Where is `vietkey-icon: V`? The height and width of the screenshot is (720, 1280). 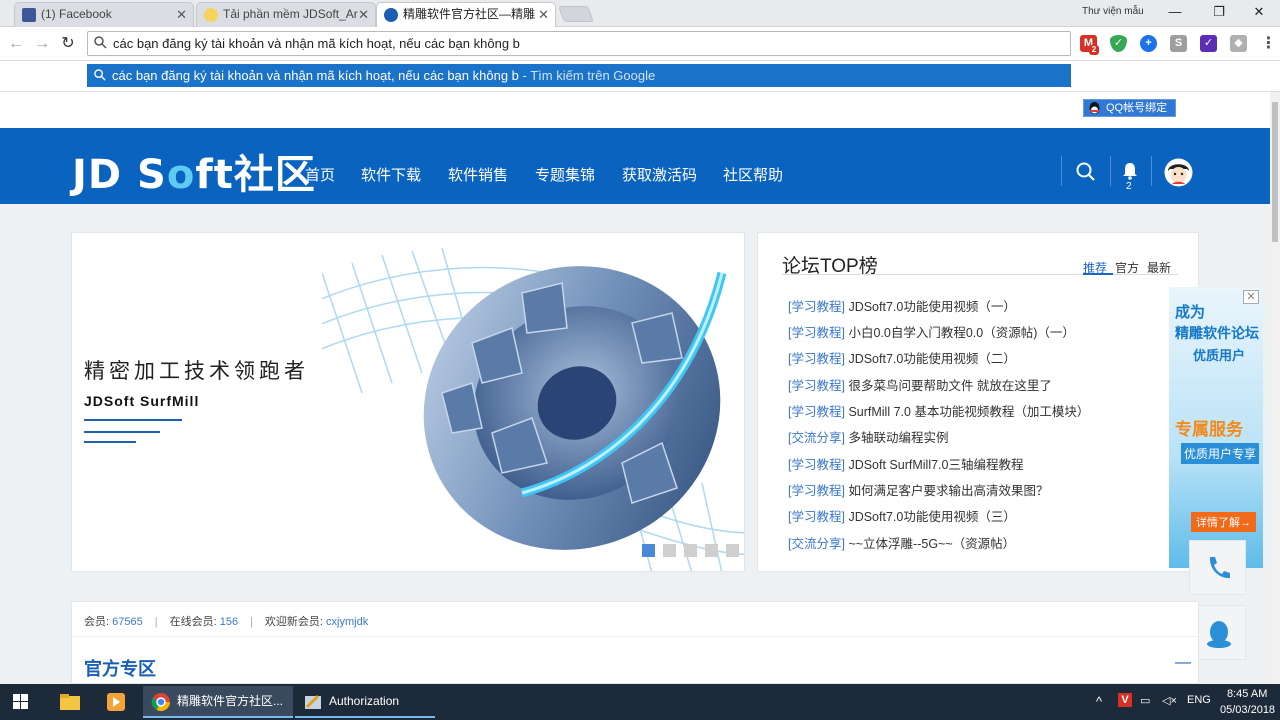
vietkey-icon: V is located at coordinates (1125, 700).